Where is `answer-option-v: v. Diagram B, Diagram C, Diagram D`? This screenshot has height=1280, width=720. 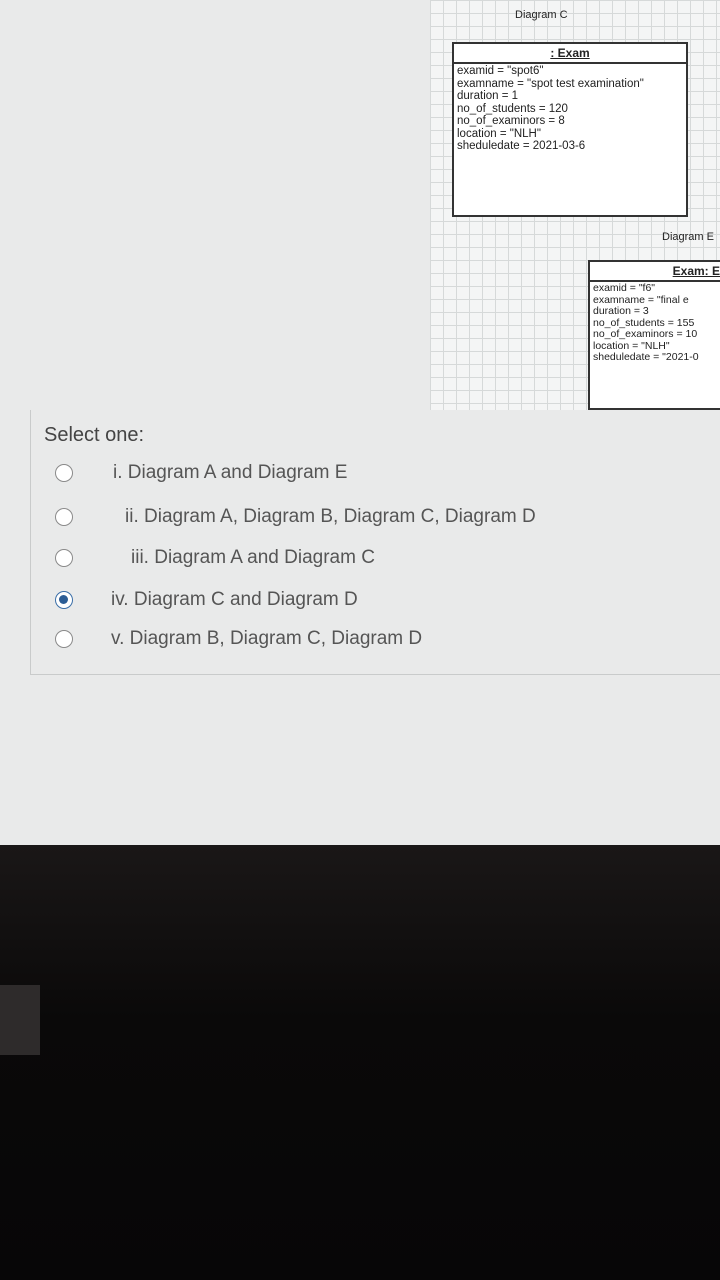
answer-option-v: v. Diagram B, Diagram C, Diagram D is located at coordinates (238, 639).